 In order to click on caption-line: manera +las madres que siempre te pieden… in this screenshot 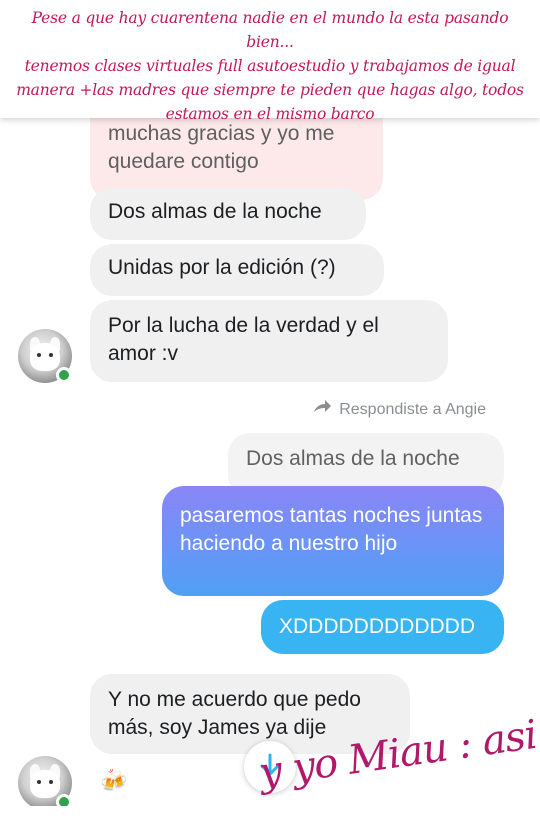, I will do `click(270, 90)`.